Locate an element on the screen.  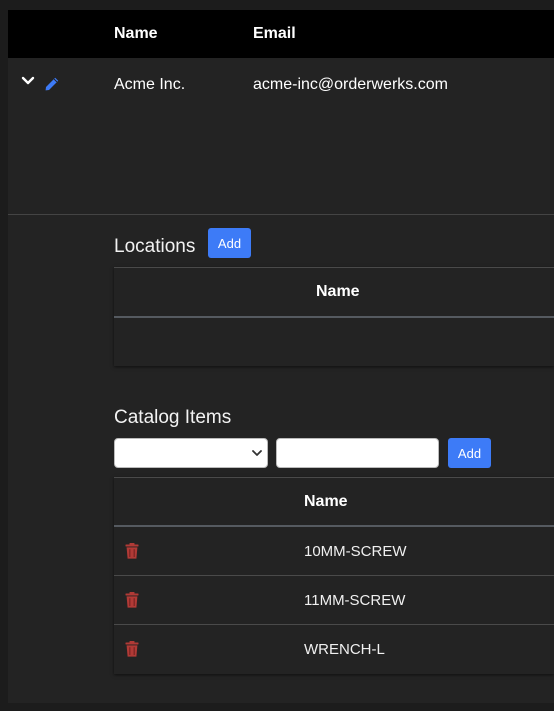
add-catalog-item-button: Add is located at coordinates (469, 453).